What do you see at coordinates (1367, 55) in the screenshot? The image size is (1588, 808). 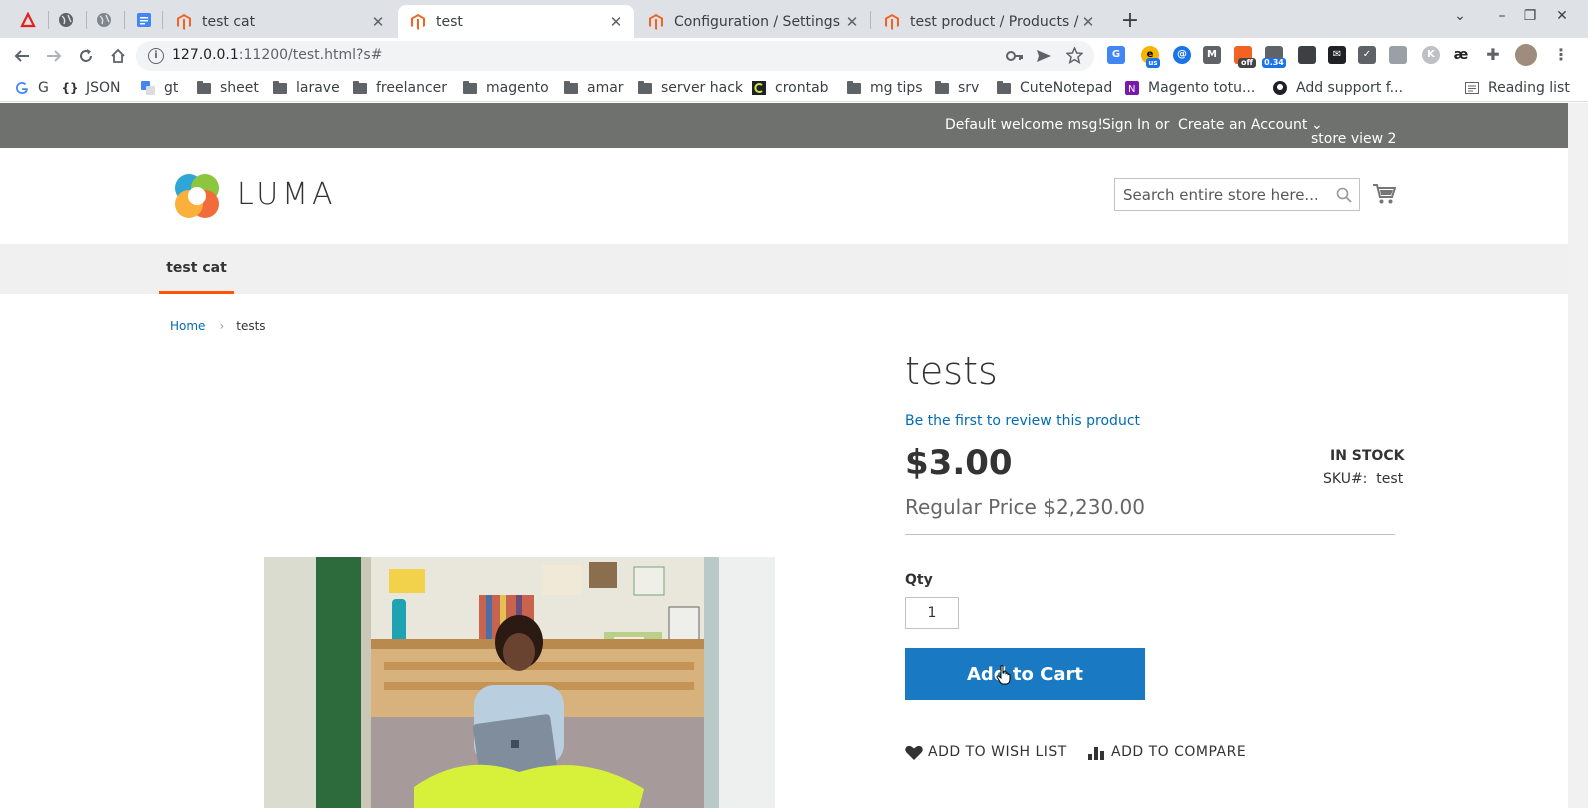 I see `tool-extension-icon: ✓` at bounding box center [1367, 55].